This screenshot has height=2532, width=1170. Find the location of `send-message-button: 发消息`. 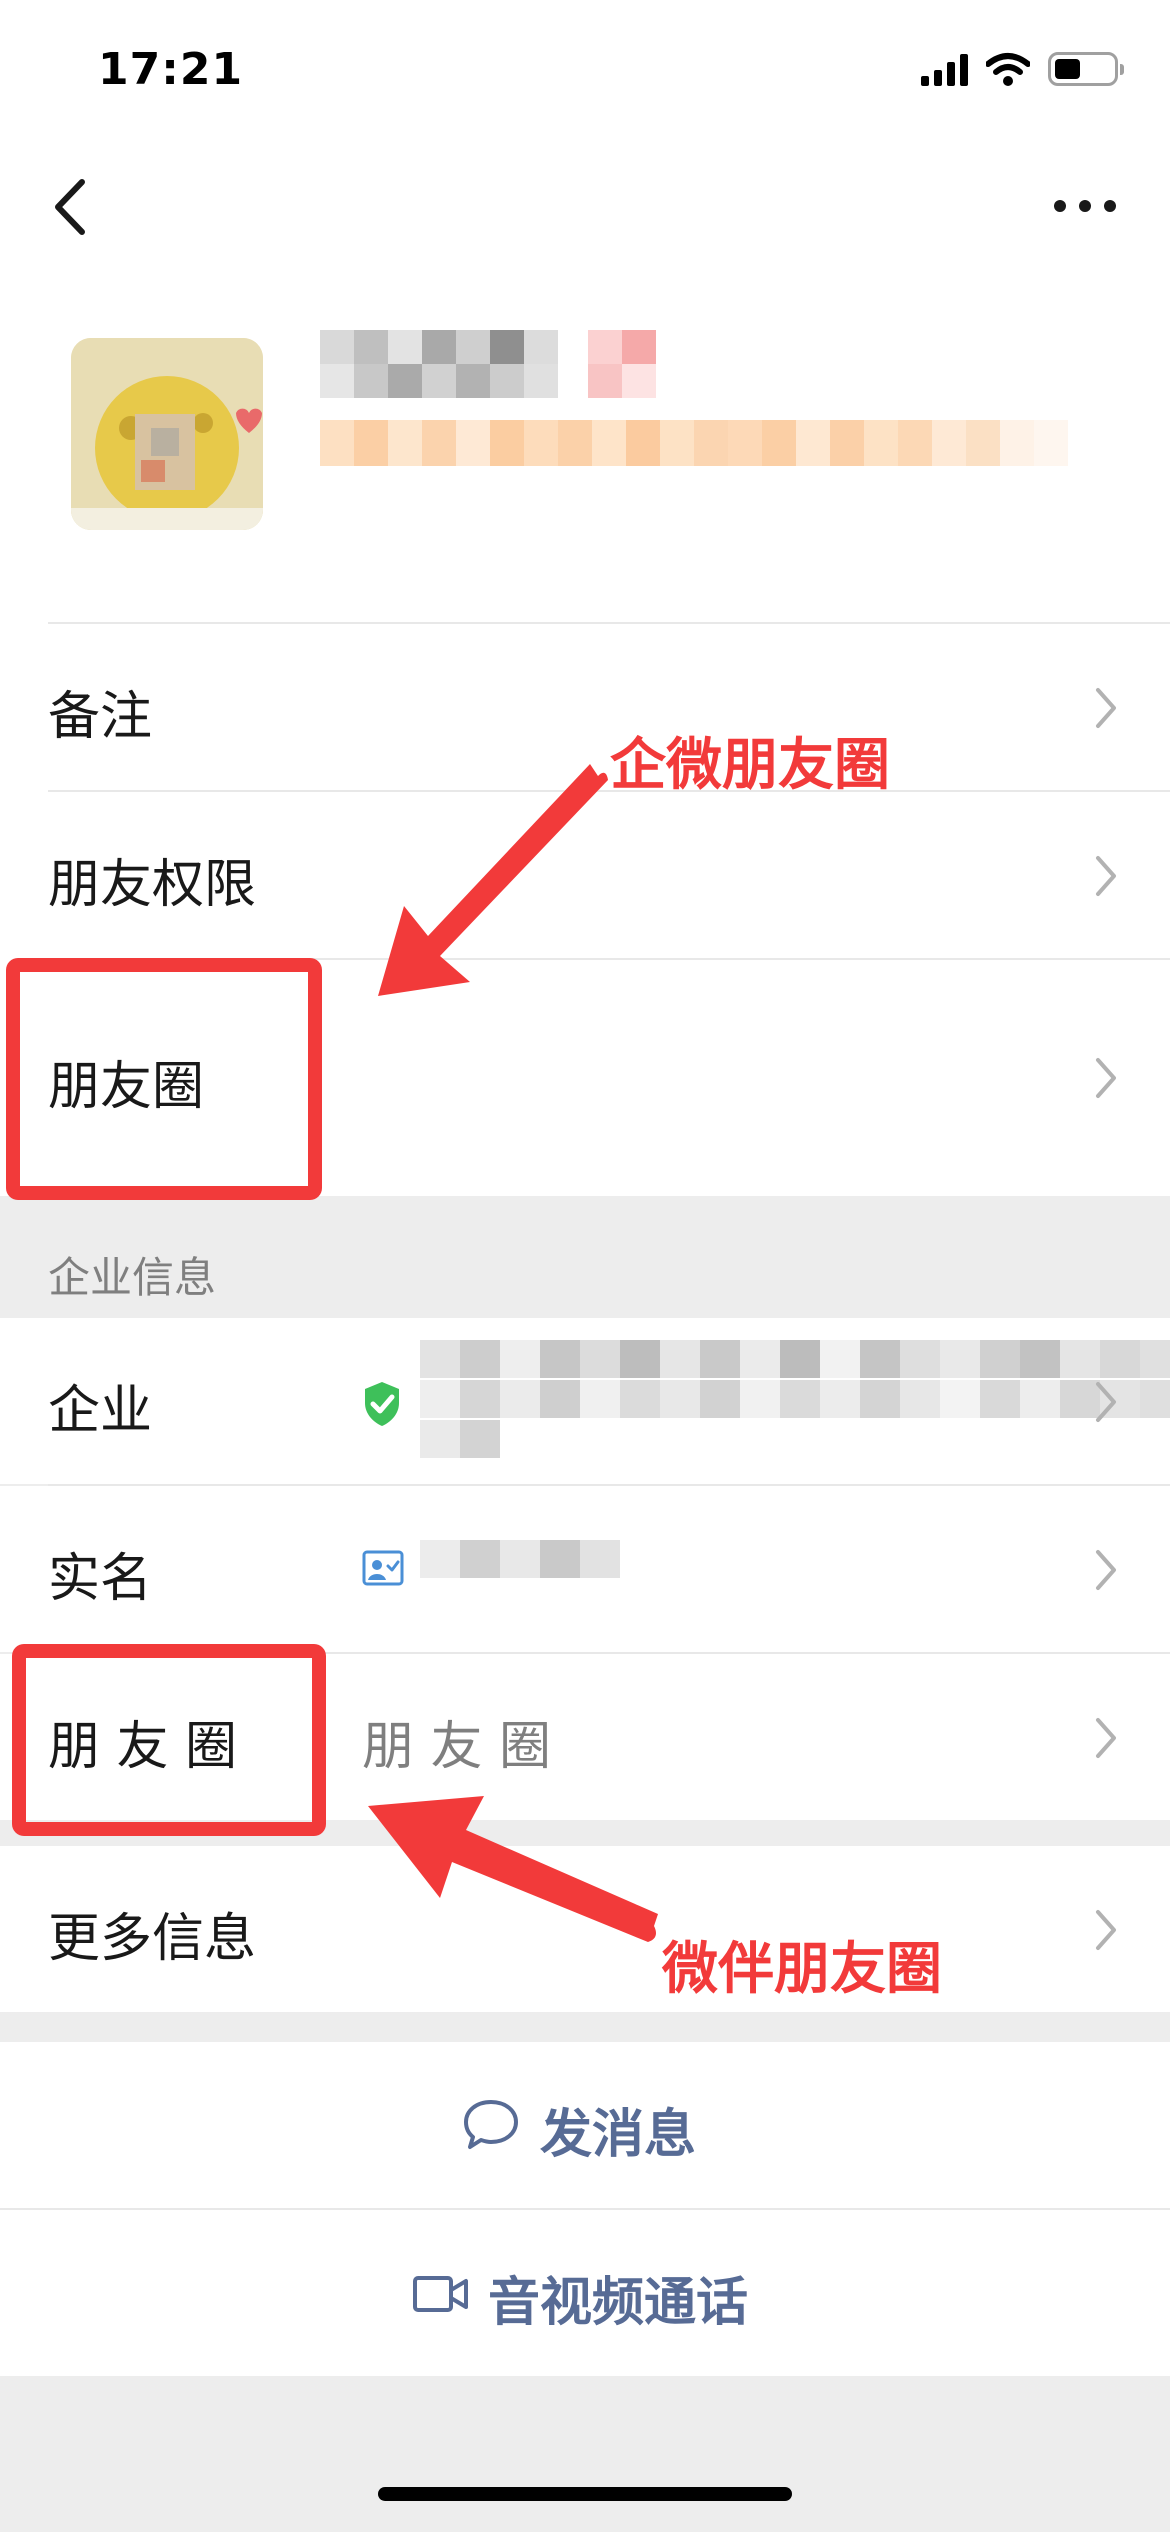

send-message-button: 发消息 is located at coordinates (585, 2125).